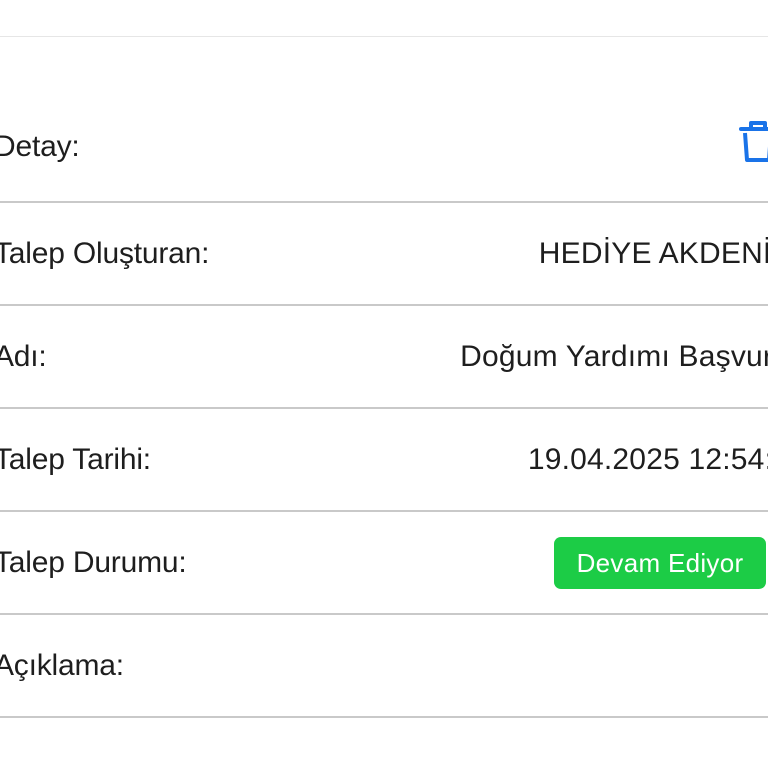 This screenshot has width=768, height=768. What do you see at coordinates (384, 460) in the screenshot?
I see `detail-row-talep-tarihi: Talep Tarihi: 19.04.2025 12:54:0` at bounding box center [384, 460].